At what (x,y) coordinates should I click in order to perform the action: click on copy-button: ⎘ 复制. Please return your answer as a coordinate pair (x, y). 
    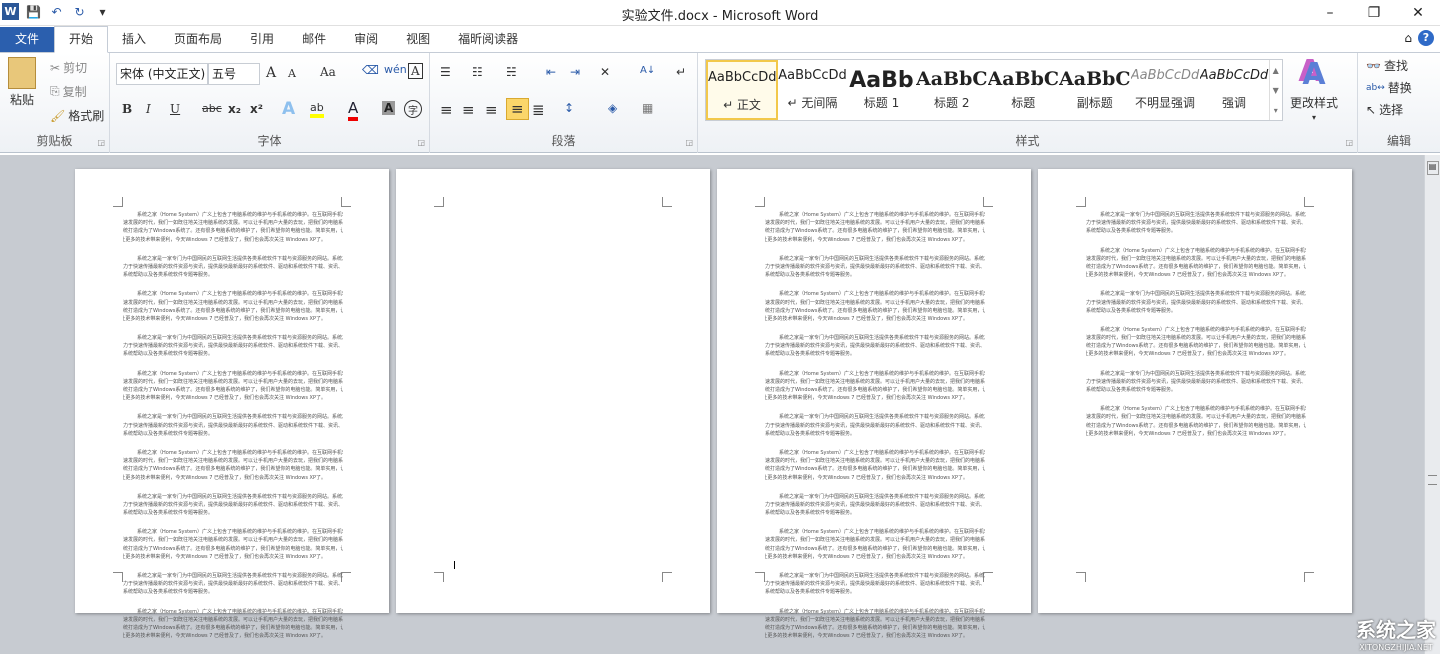
    Looking at the image, I should click on (68, 91).